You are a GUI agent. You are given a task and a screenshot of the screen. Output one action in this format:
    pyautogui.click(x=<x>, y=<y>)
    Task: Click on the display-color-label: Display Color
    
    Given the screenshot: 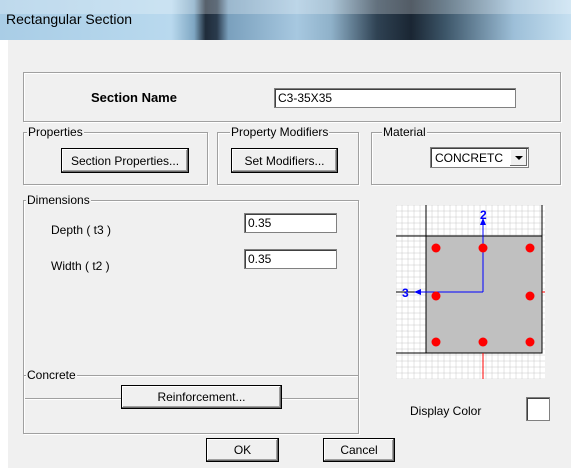 What is the action you would take?
    pyautogui.click(x=446, y=411)
    